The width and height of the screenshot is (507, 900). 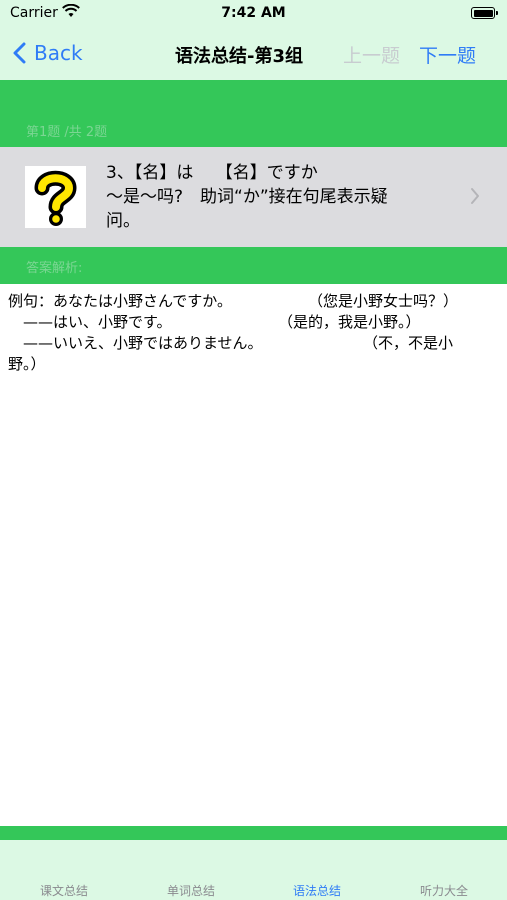 I want to click on explanation-text-jp: 例句：あなたは小野さんですか。, so click(x=120, y=301).